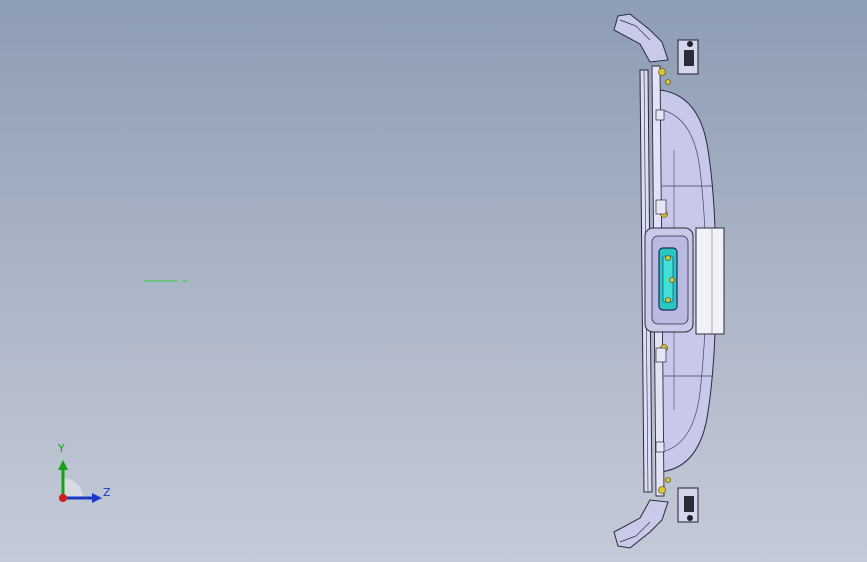  I want to click on rear-block, so click(710, 281).